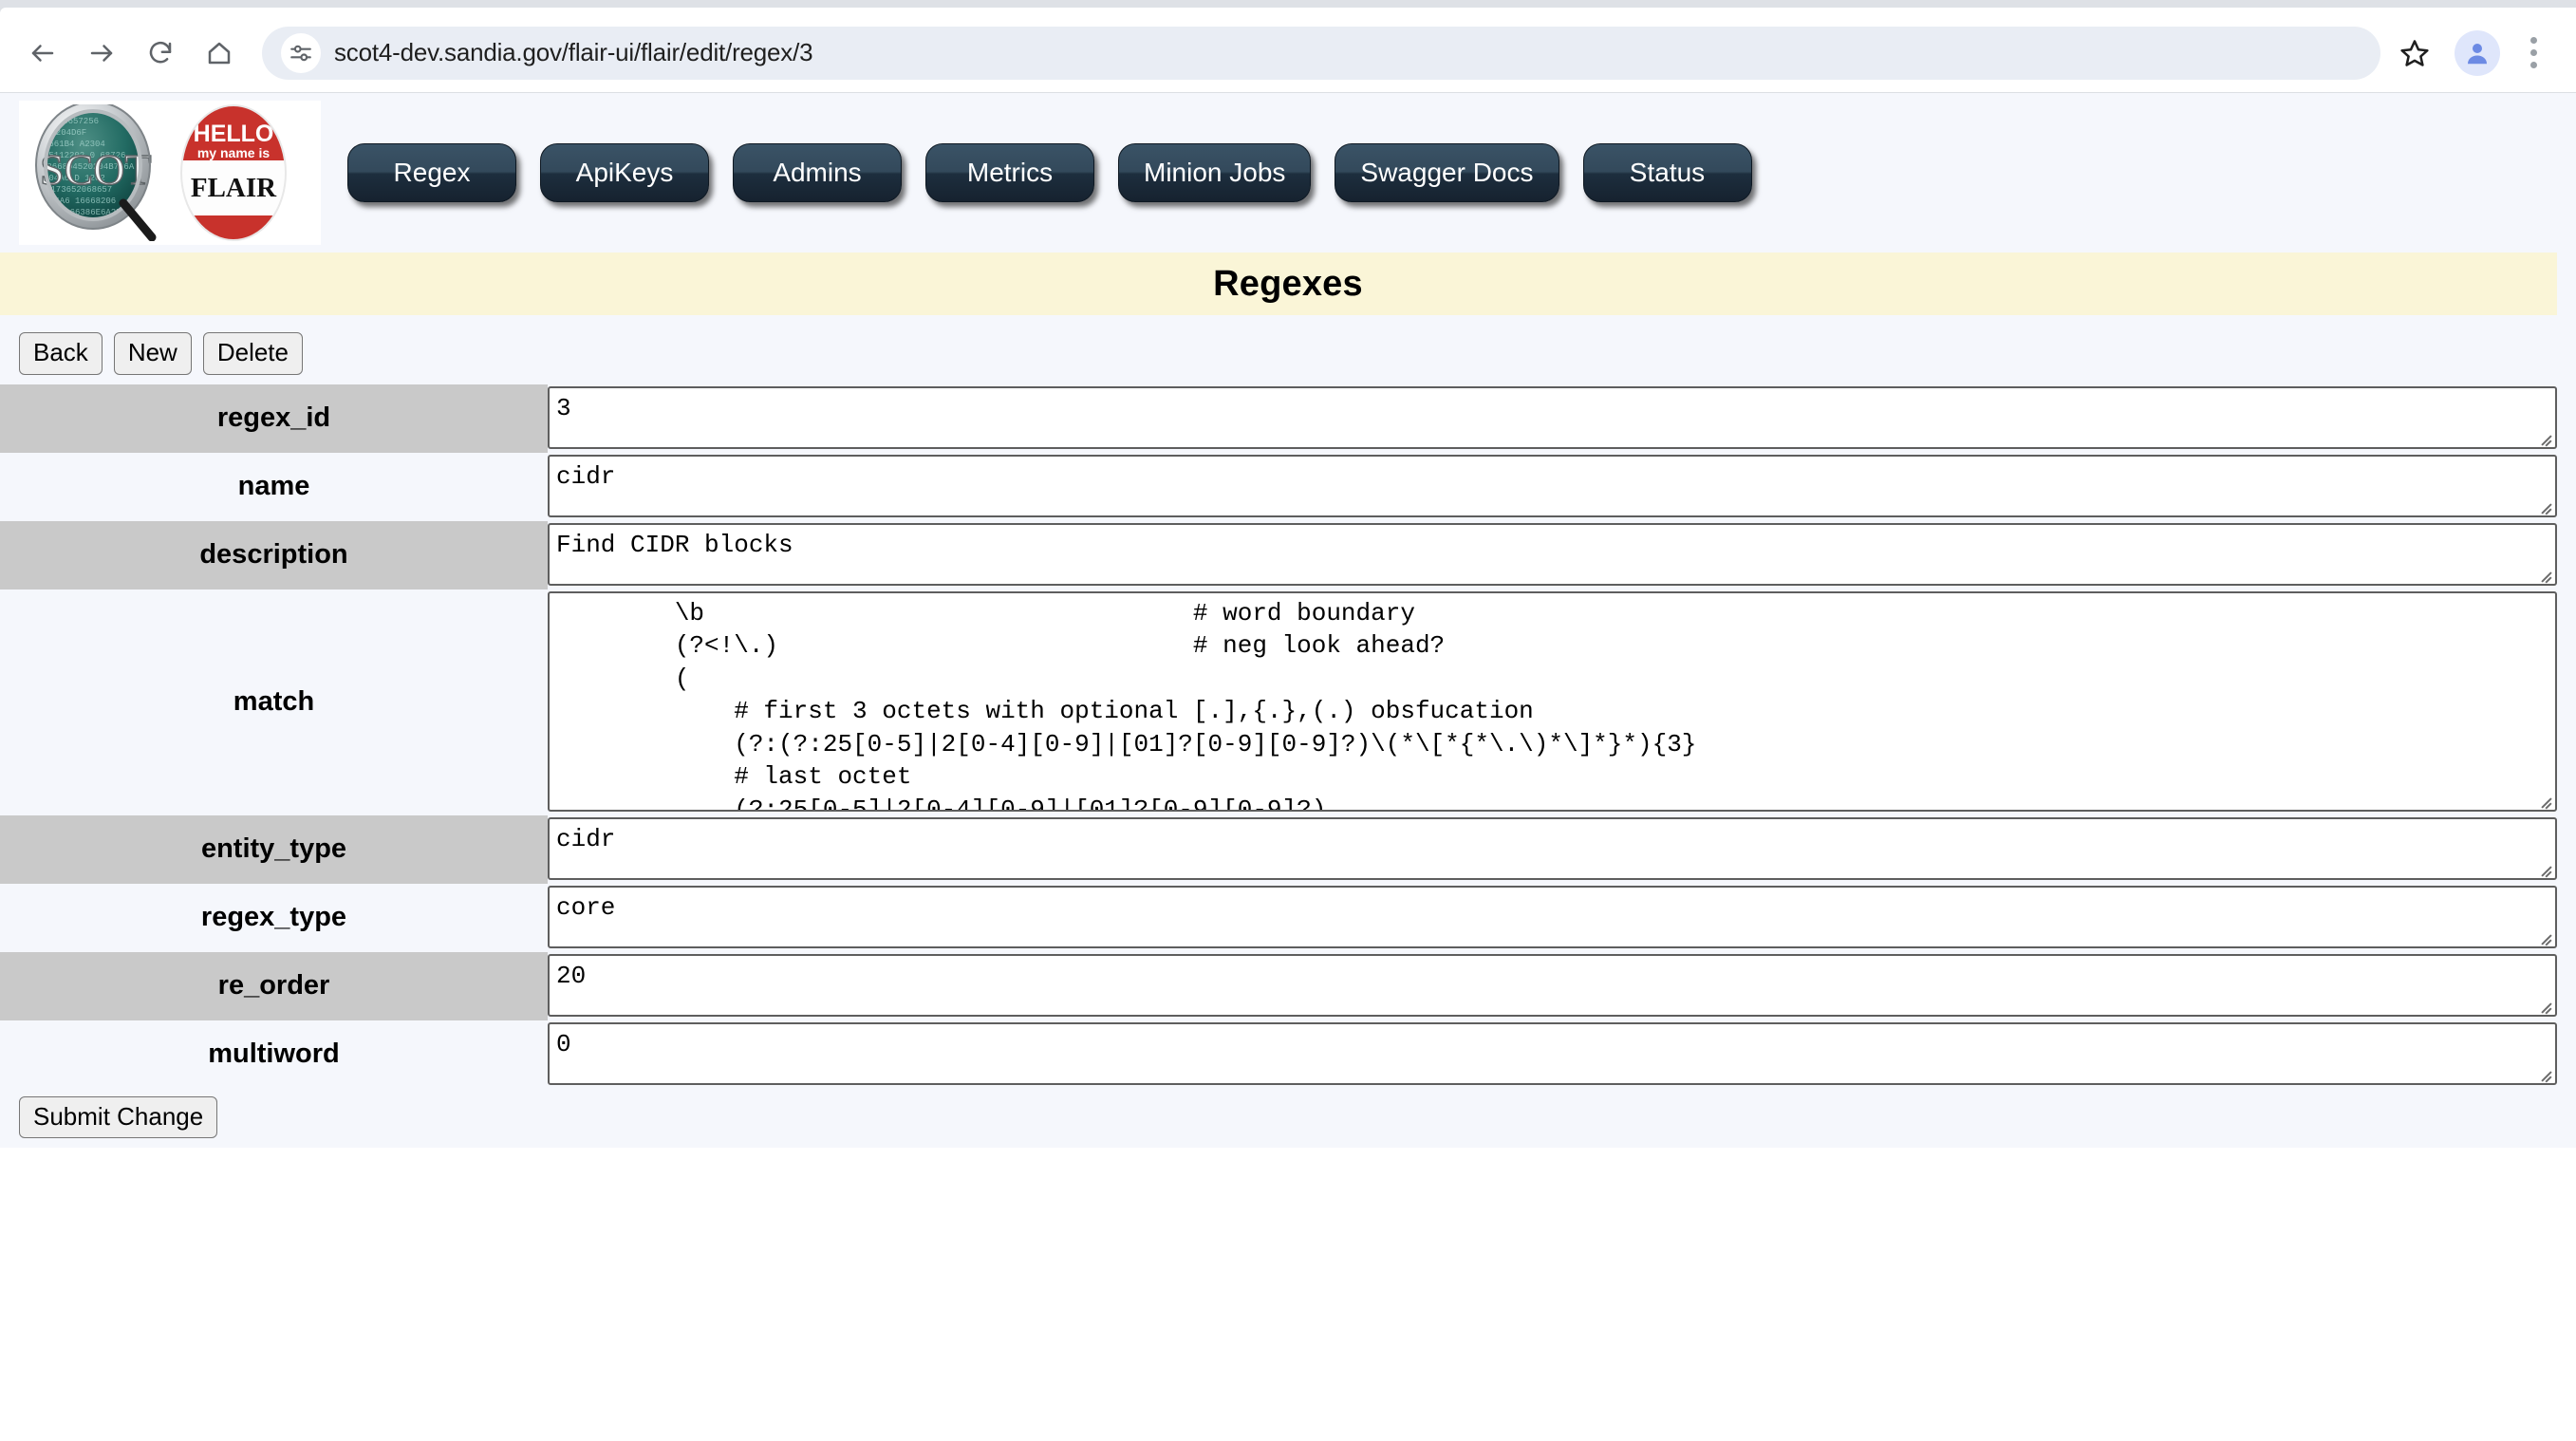 Image resolution: width=2576 pixels, height=1441 pixels. Describe the element at coordinates (273, 486) in the screenshot. I see `field-label: name` at that location.